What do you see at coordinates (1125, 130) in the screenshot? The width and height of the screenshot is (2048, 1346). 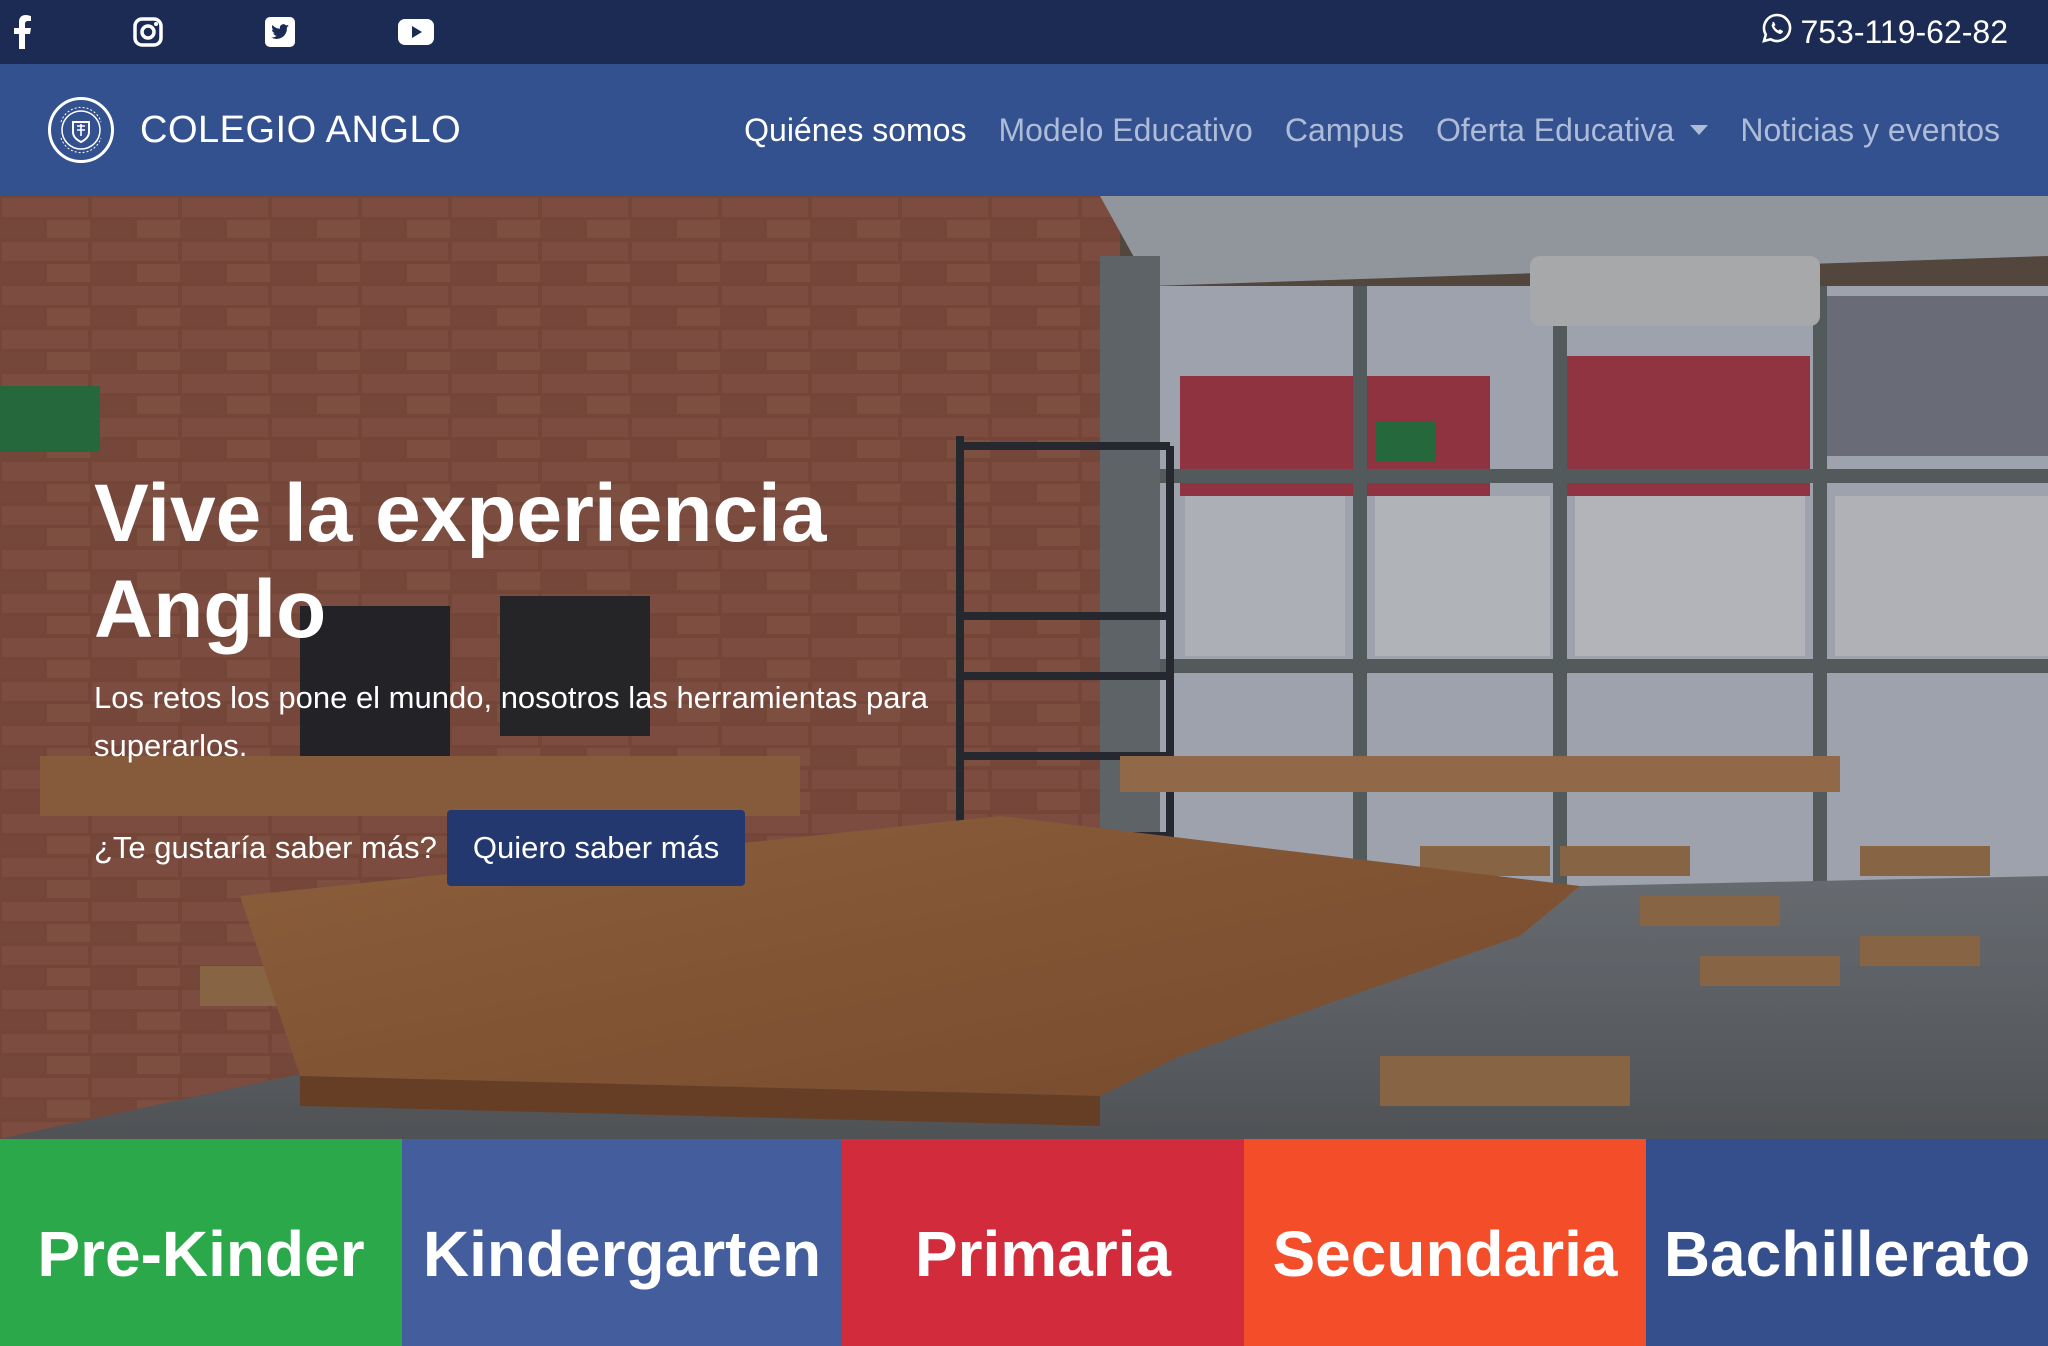 I see `nav-item-modelo-educativo: Modelo Educativo` at bounding box center [1125, 130].